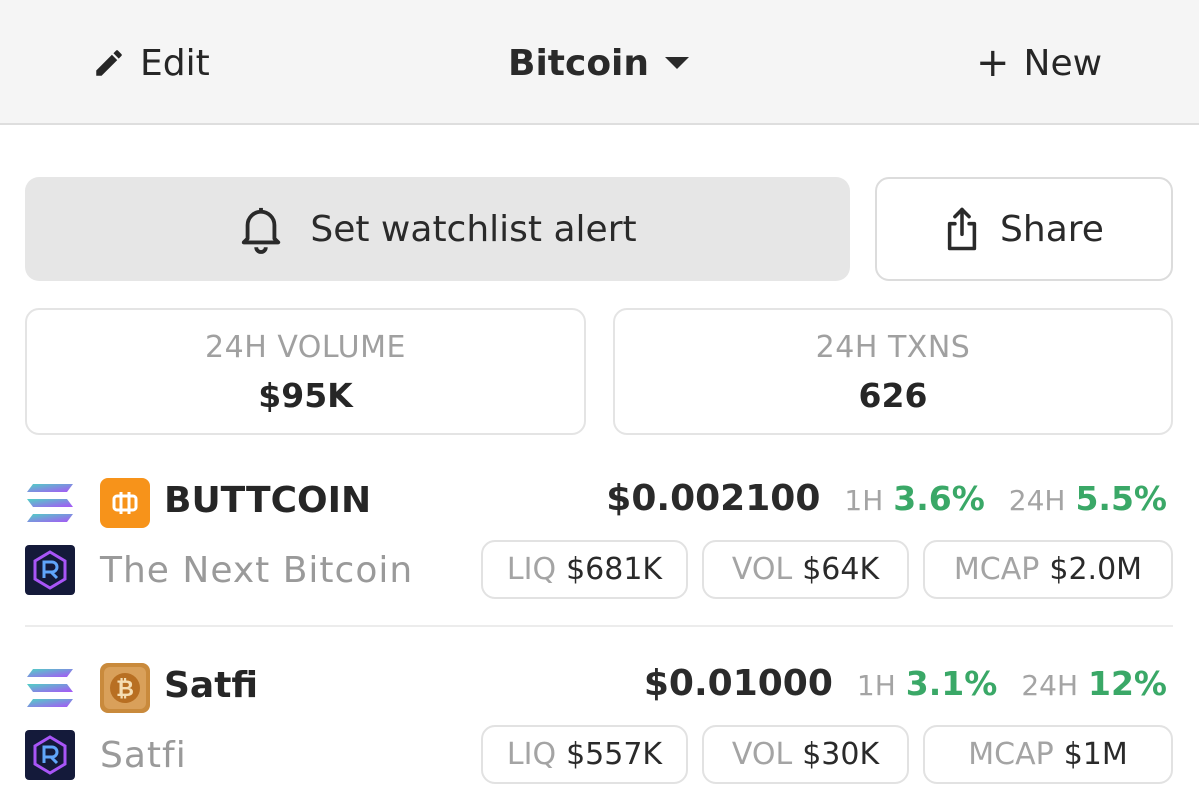  I want to click on change-24h-value: 12%, so click(1127, 683).